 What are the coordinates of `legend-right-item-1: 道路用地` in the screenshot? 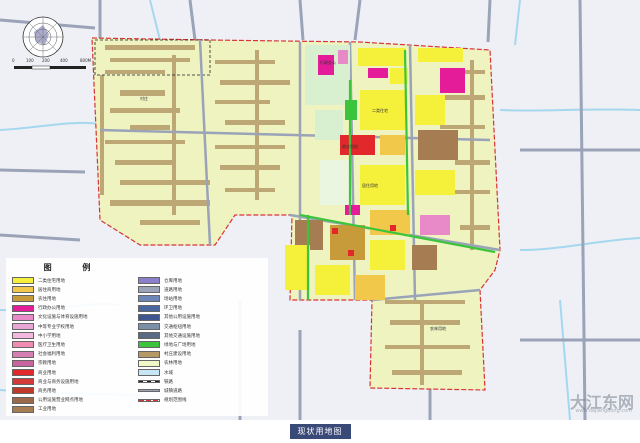 It's located at (160, 289).